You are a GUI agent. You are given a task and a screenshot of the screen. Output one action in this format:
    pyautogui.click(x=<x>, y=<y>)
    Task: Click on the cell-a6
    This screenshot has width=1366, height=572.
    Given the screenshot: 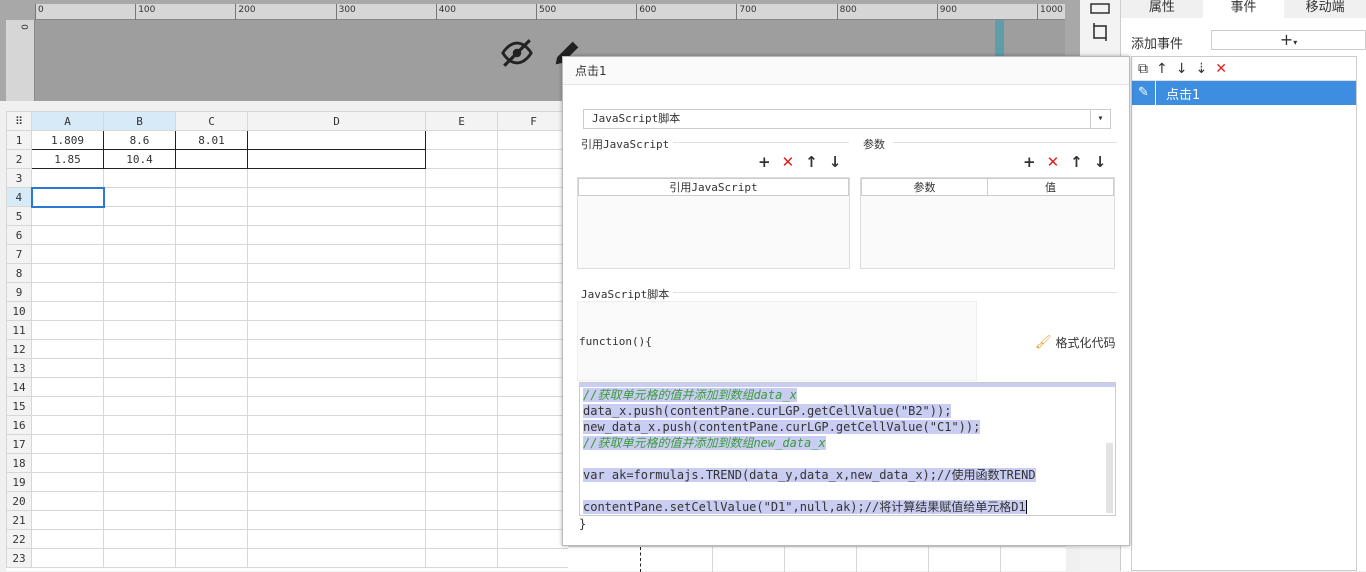 What is the action you would take?
    pyautogui.click(x=67, y=235)
    